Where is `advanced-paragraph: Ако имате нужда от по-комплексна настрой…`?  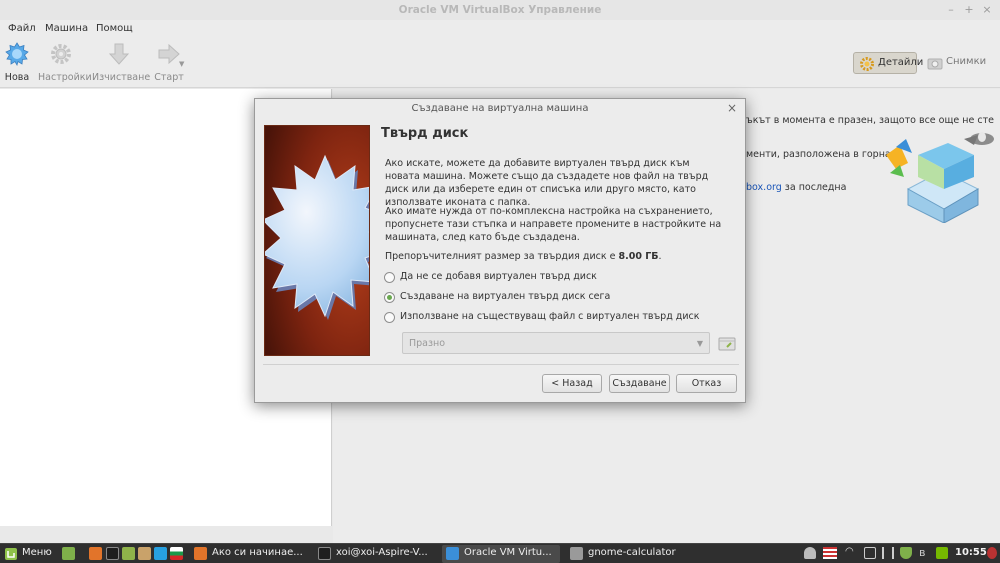
advanced-paragraph: Ако имате нужда от по-комплексна настрой… is located at coordinates (553, 224).